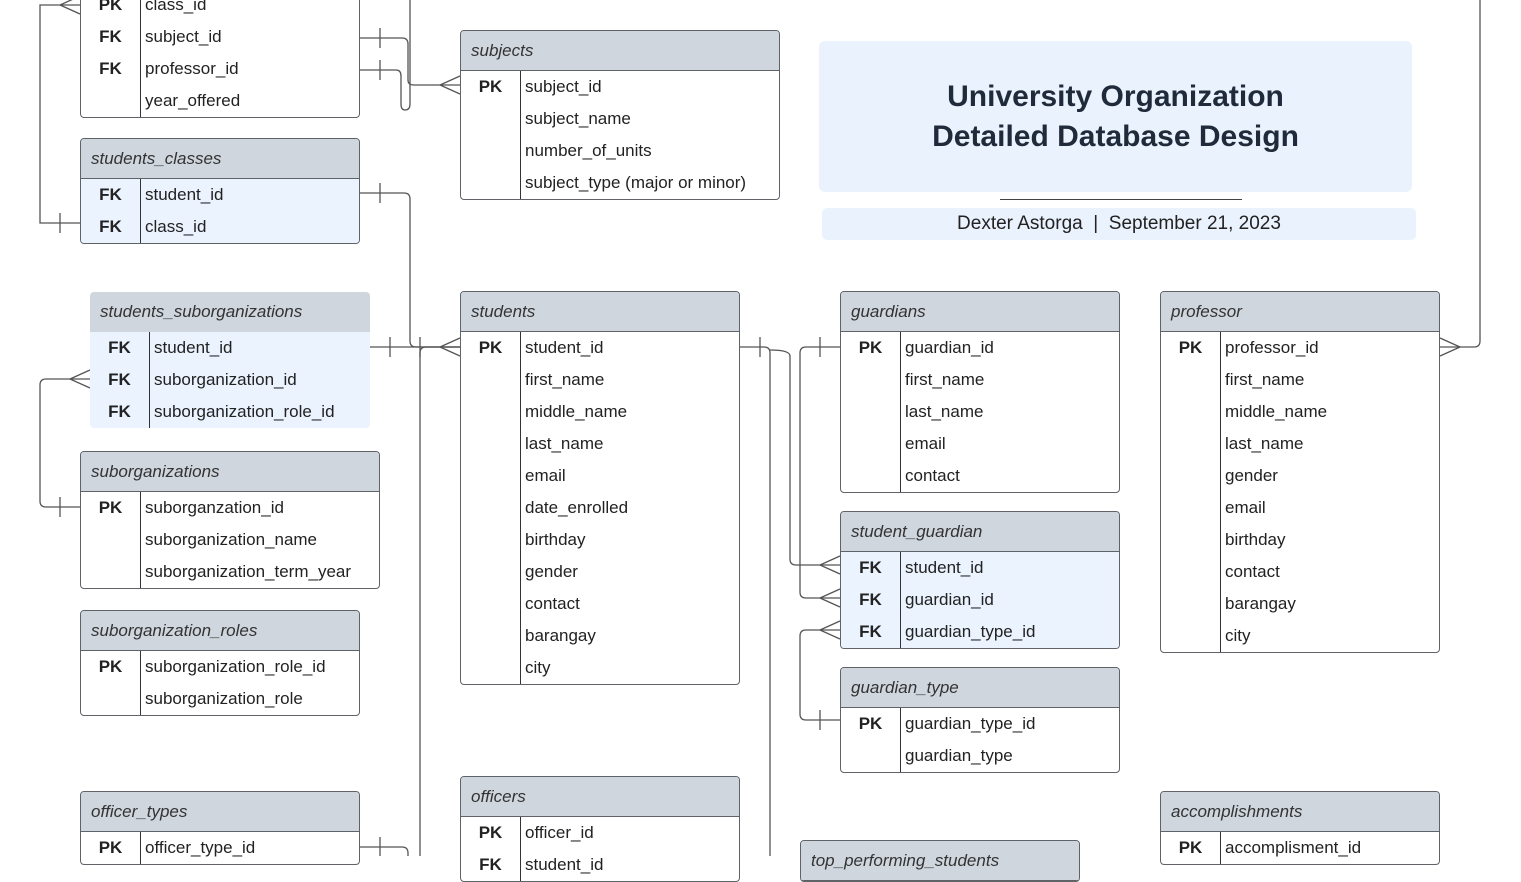 The image size is (1521, 882). What do you see at coordinates (1300, 312) in the screenshot?
I see `table-header: professor` at bounding box center [1300, 312].